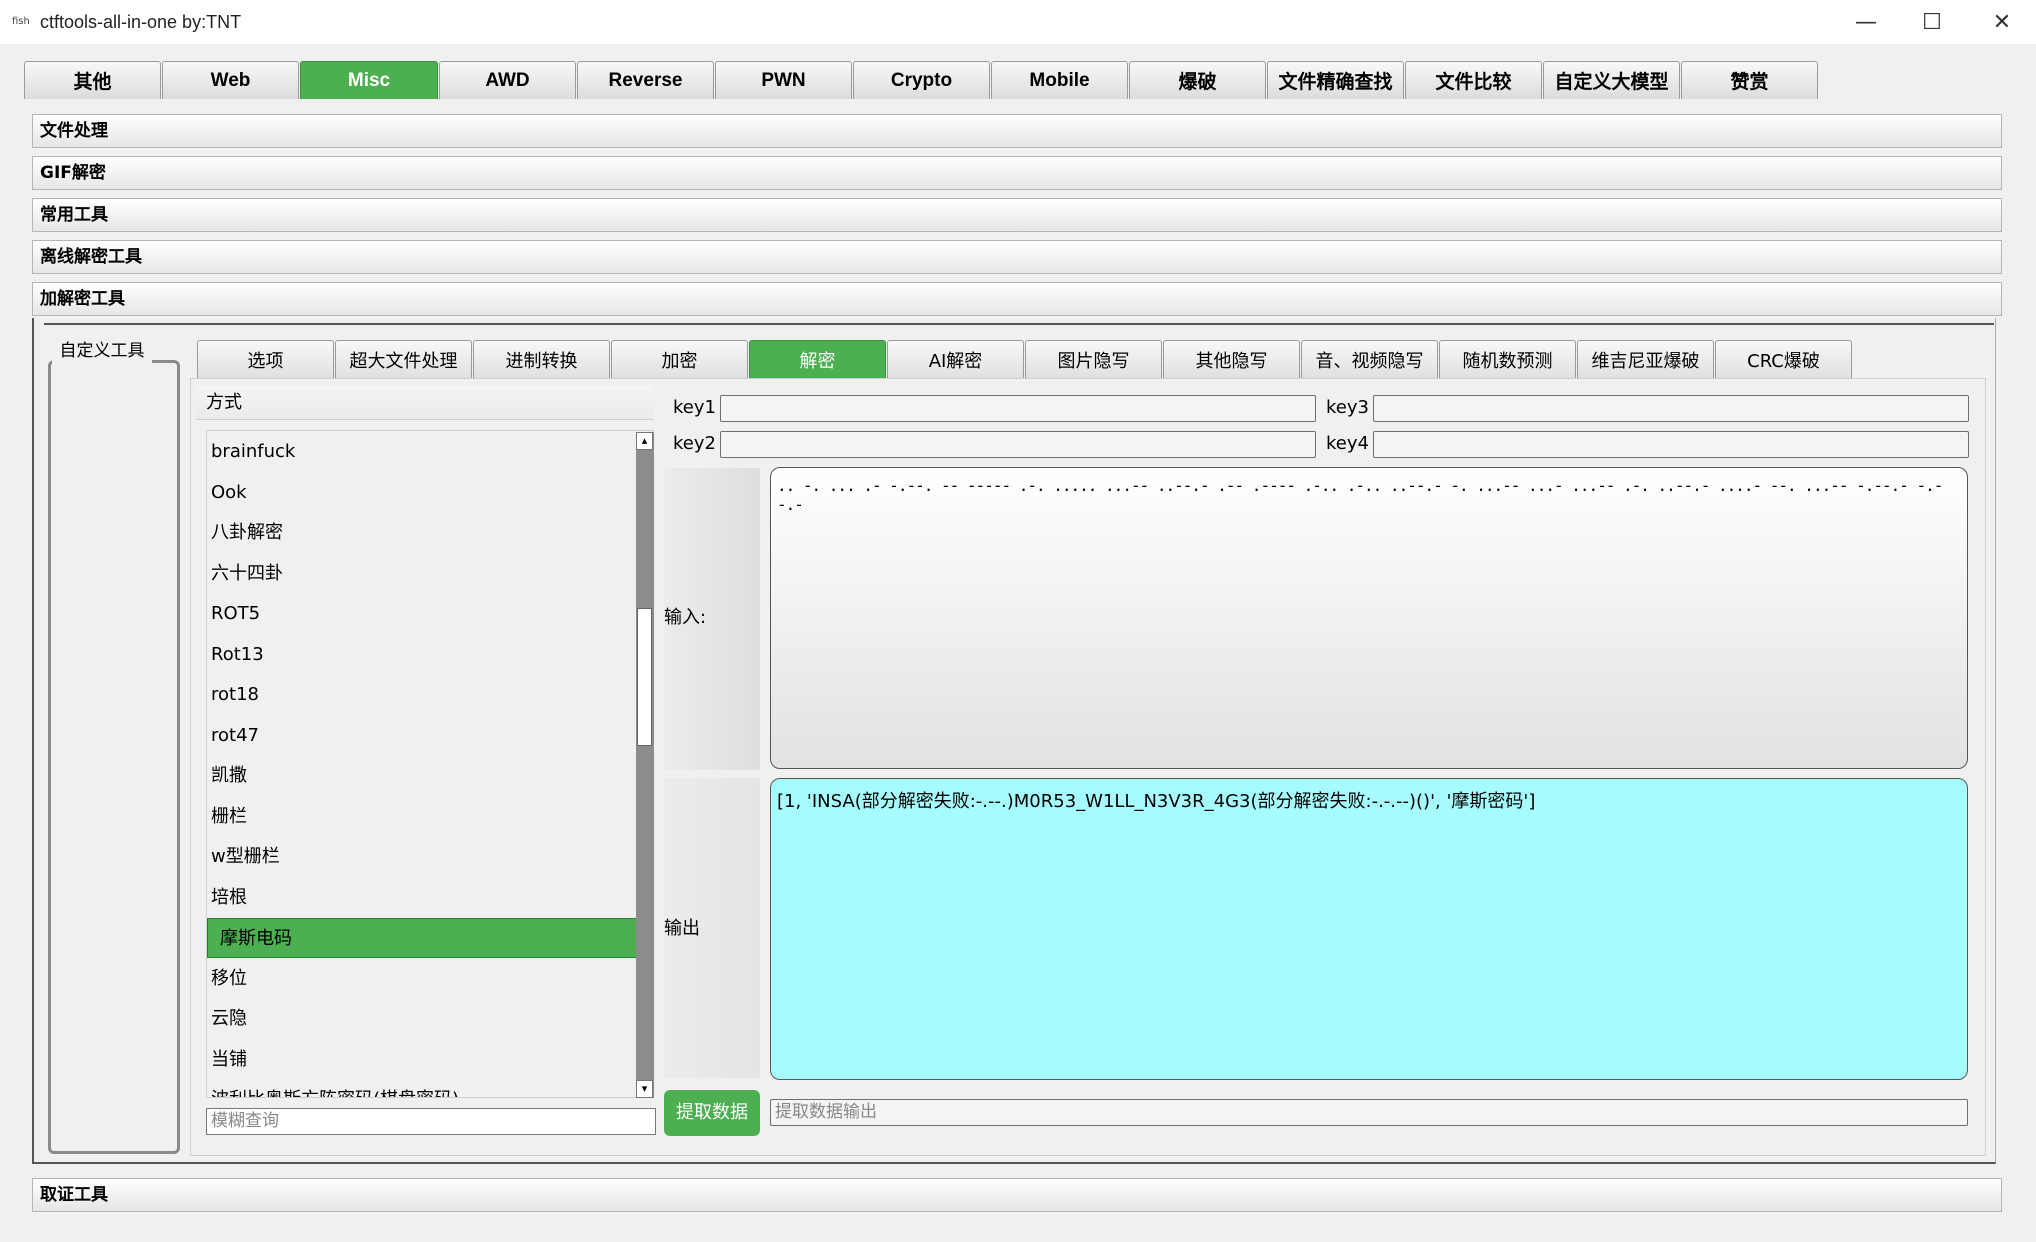 The height and width of the screenshot is (1242, 2036). What do you see at coordinates (644, 677) in the screenshot?
I see `scrollbar-thumb` at bounding box center [644, 677].